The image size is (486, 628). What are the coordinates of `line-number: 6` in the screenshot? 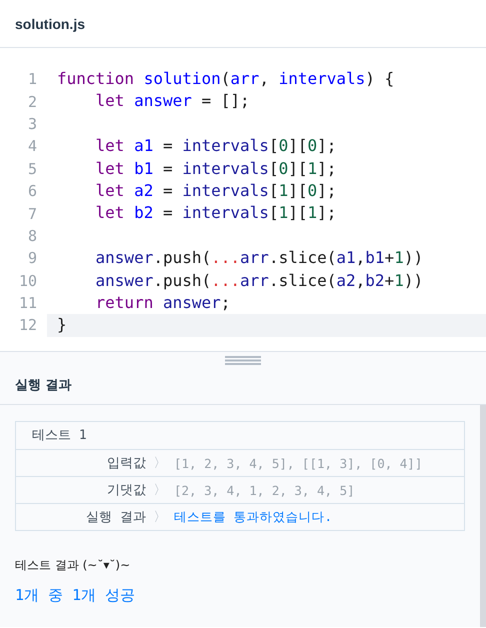 It's located at (32, 191).